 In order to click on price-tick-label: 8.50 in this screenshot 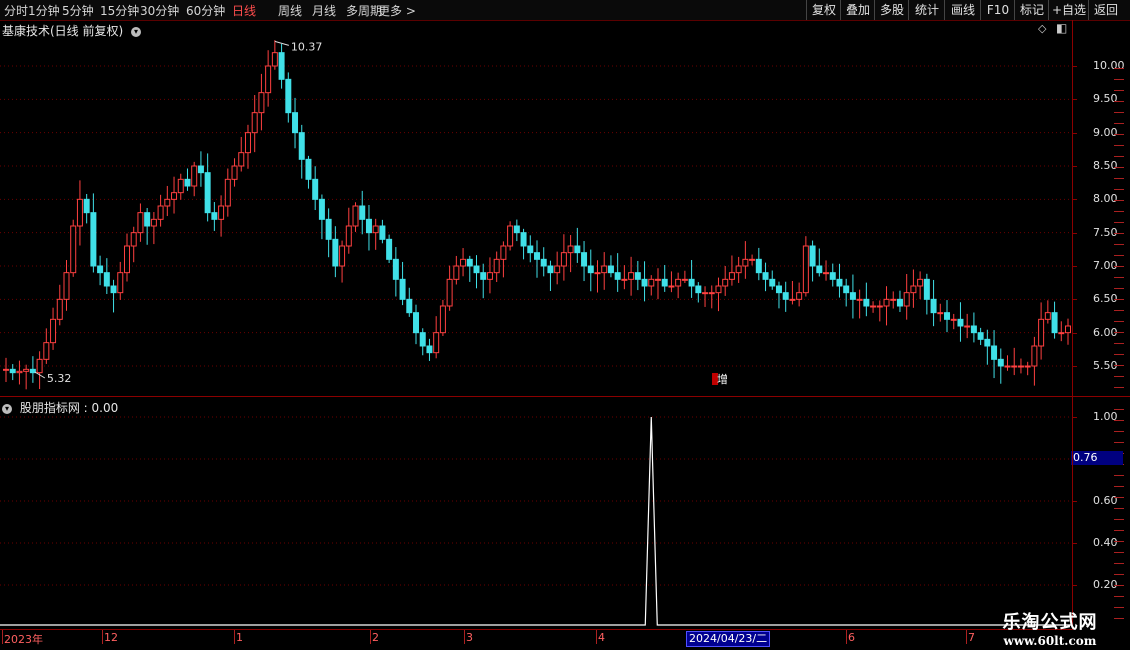, I will do `click(1105, 165)`.